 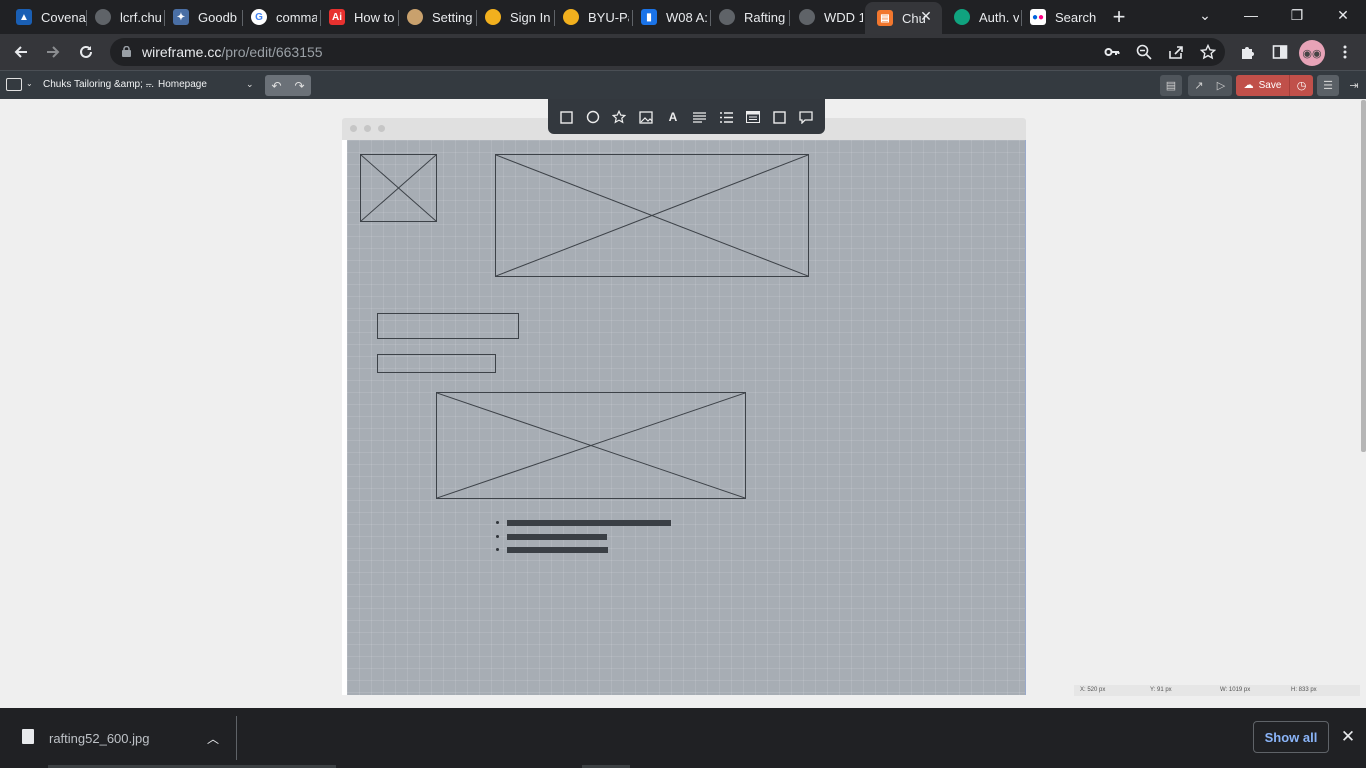 I want to click on icon-tool, so click(x=619, y=117).